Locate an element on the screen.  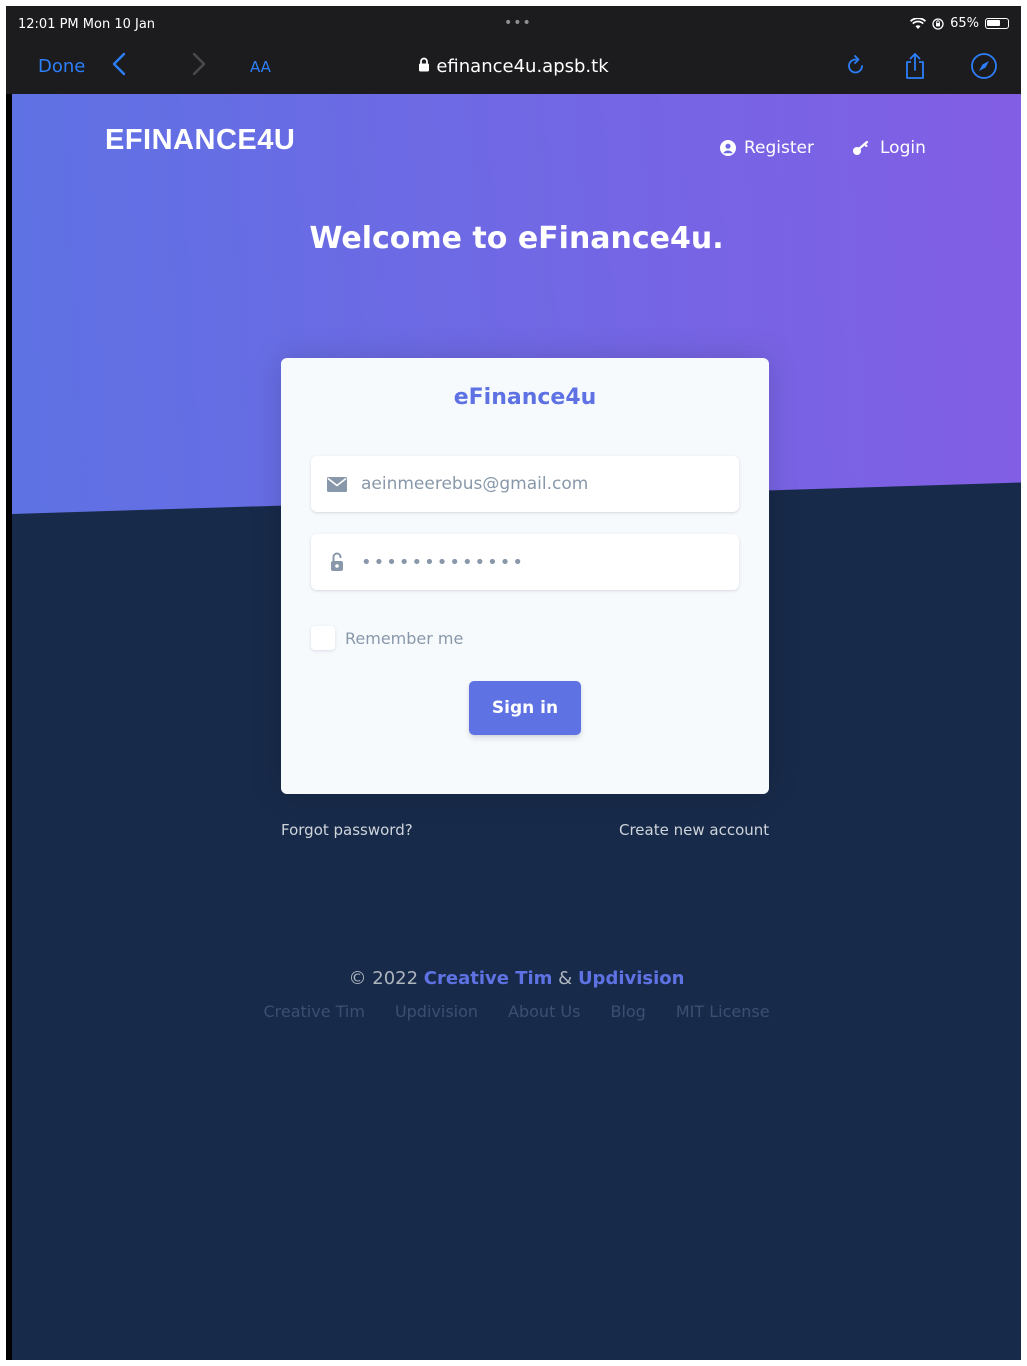
footer-link-about-us: About Us is located at coordinates (544, 1011).